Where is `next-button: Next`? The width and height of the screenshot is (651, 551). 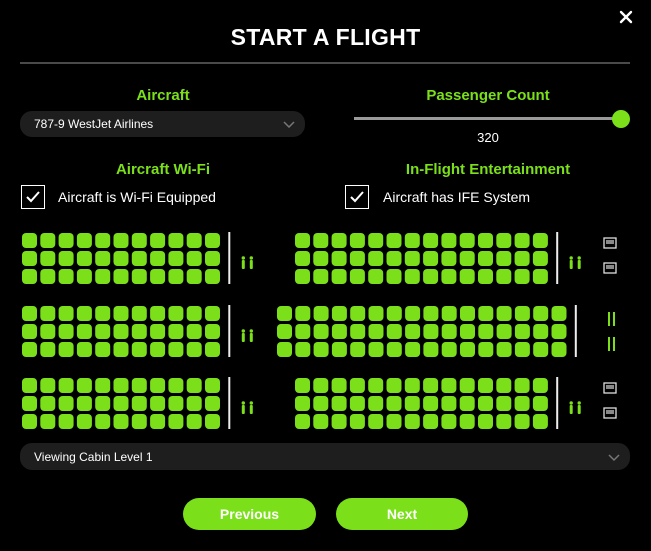 next-button: Next is located at coordinates (402, 514).